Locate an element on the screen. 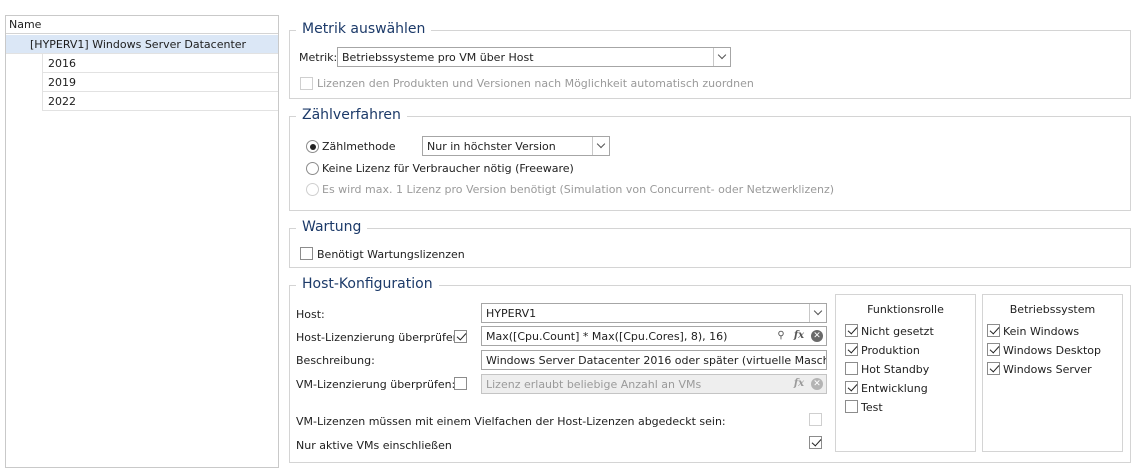  host-value: HYPERV1 is located at coordinates (511, 313).